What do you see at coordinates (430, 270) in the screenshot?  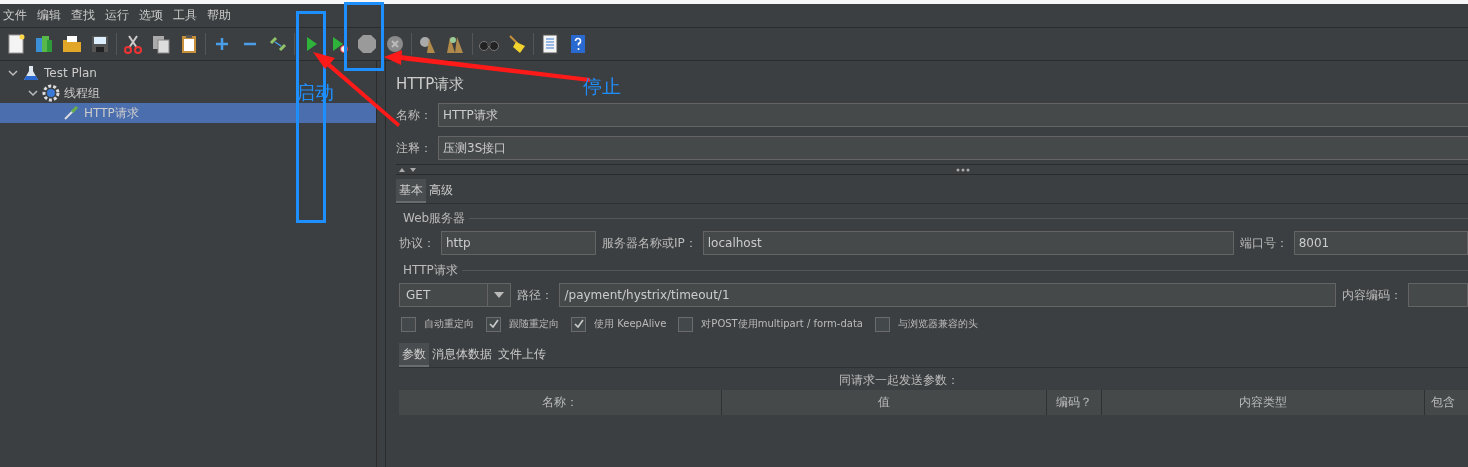 I see `group-title: HTTP请求` at bounding box center [430, 270].